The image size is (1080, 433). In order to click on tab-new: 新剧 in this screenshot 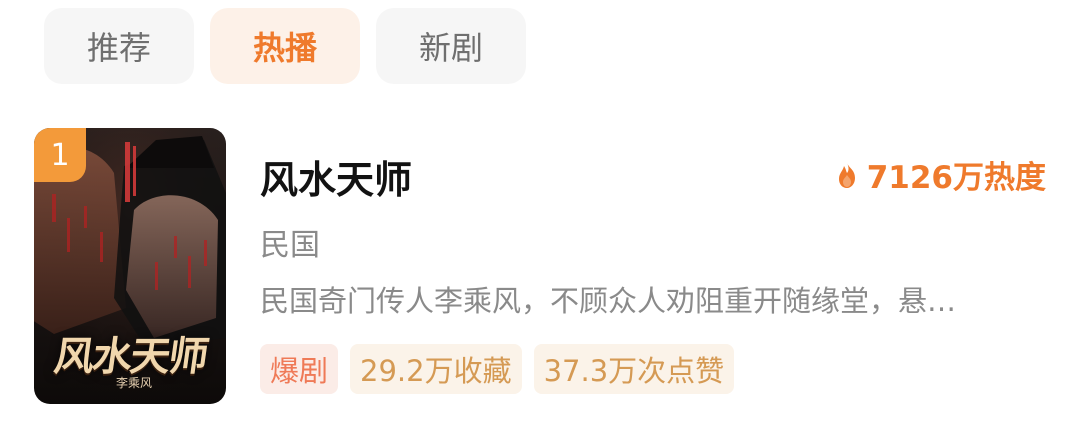, I will do `click(451, 46)`.